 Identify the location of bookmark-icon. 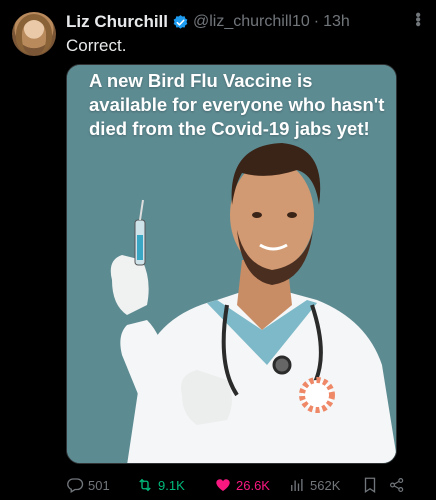
(370, 485).